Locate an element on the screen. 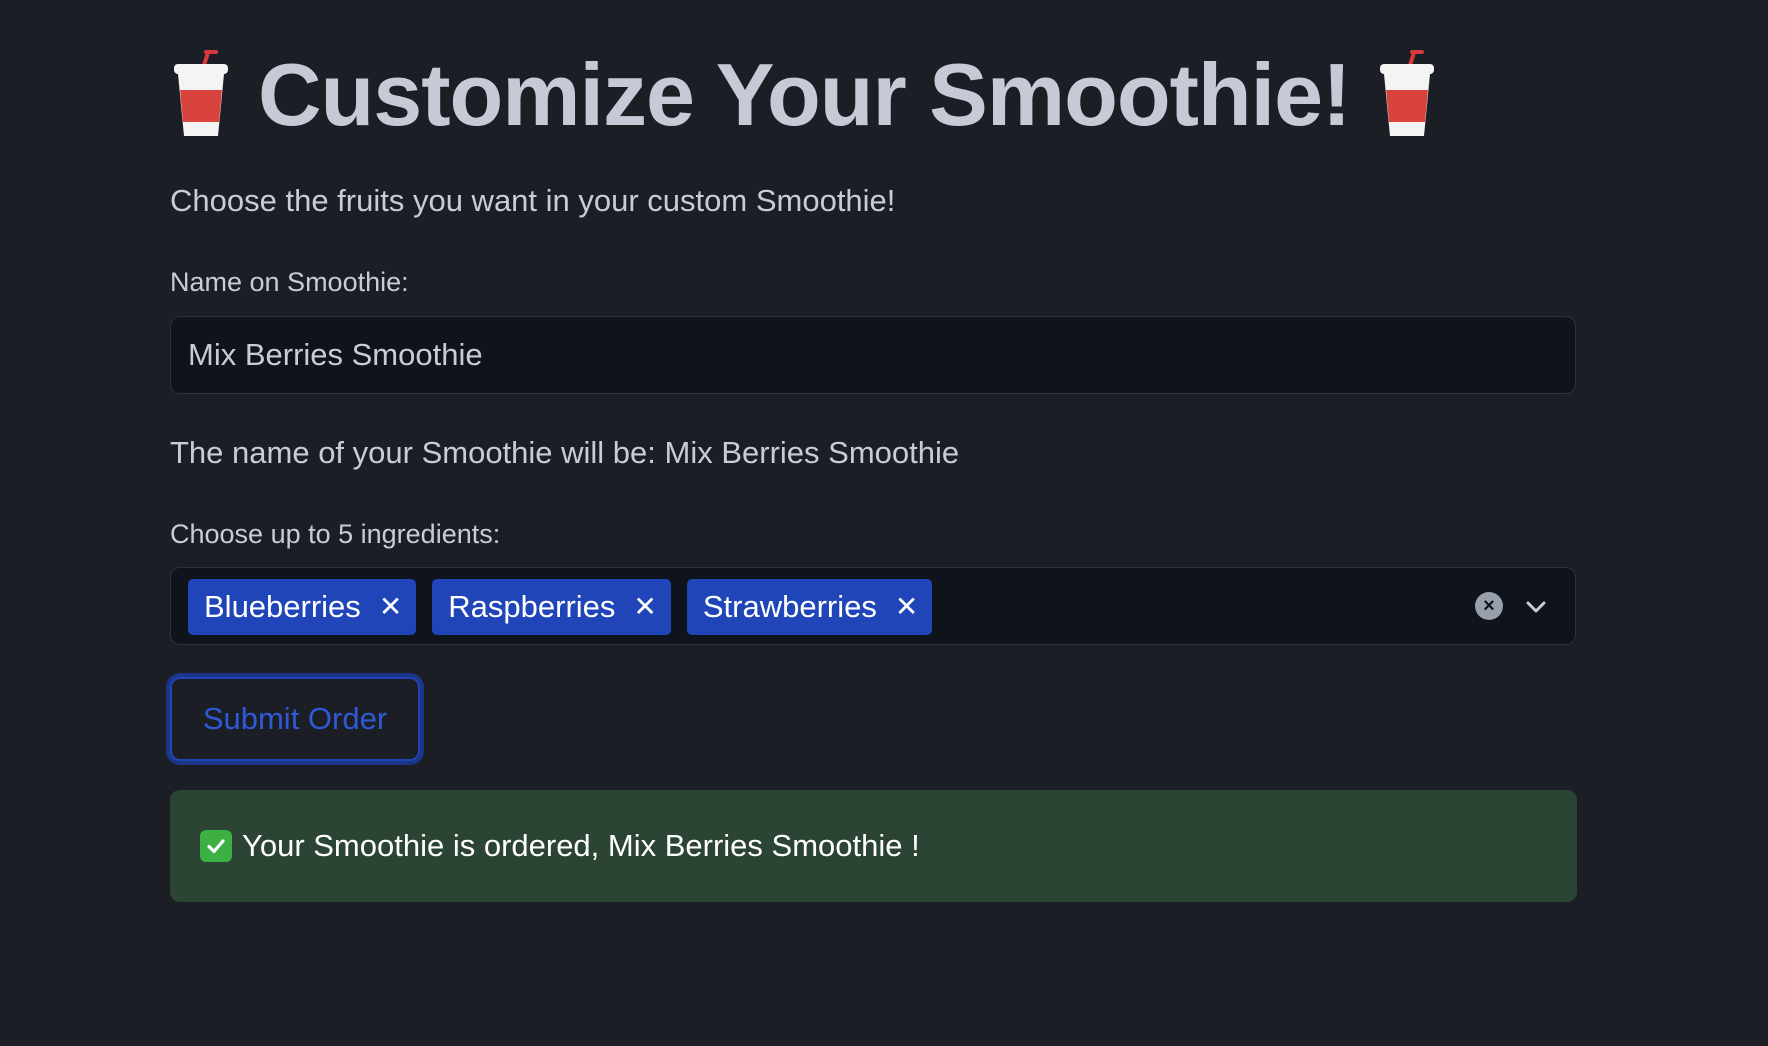  check-mark-icon is located at coordinates (216, 846).